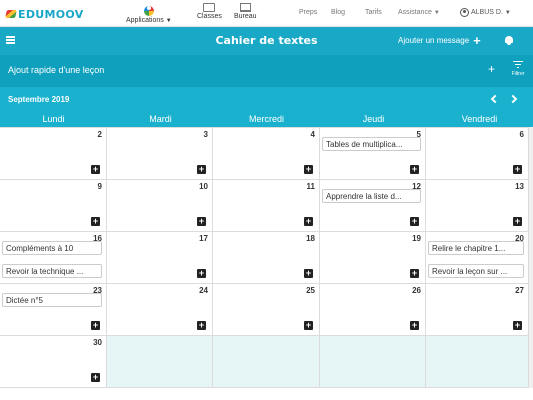 This screenshot has width=533, height=400. What do you see at coordinates (51, 14) in the screenshot?
I see `logo-text: EDUMOOV` at bounding box center [51, 14].